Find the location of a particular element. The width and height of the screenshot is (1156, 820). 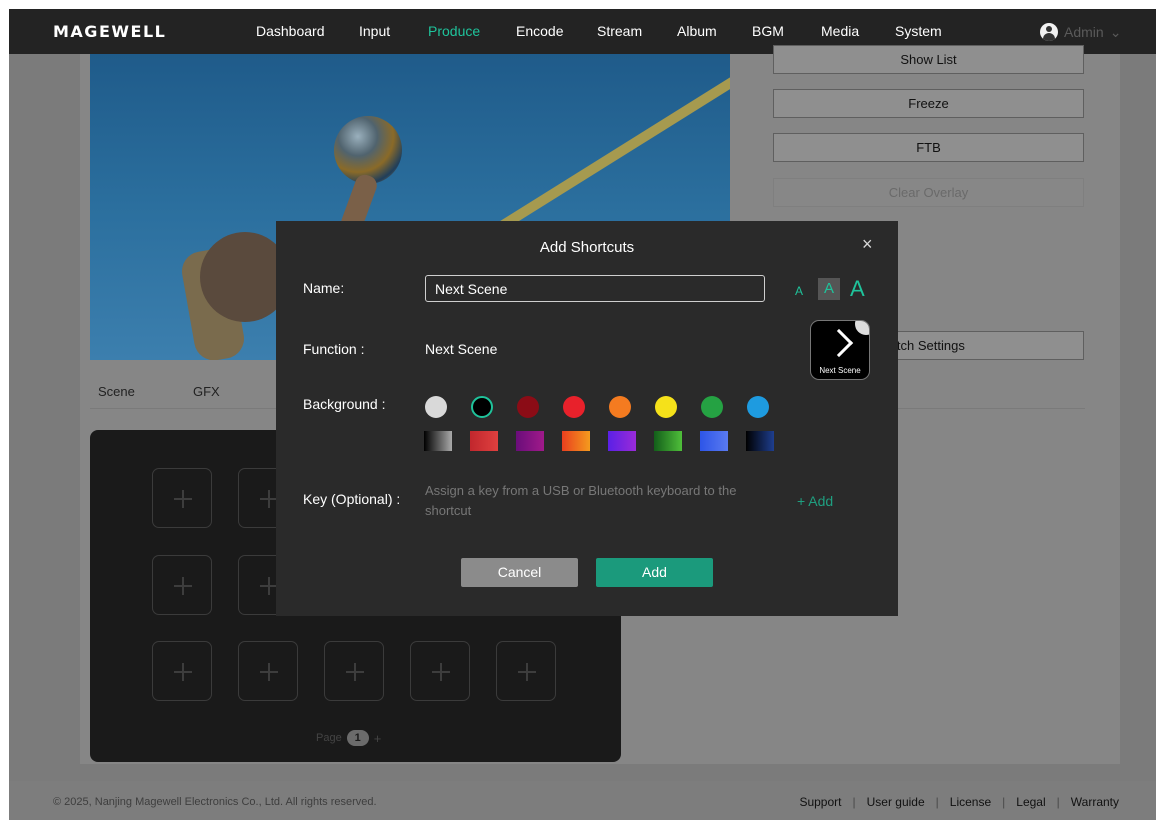

key-label: Key (Optional) : is located at coordinates (352, 499).